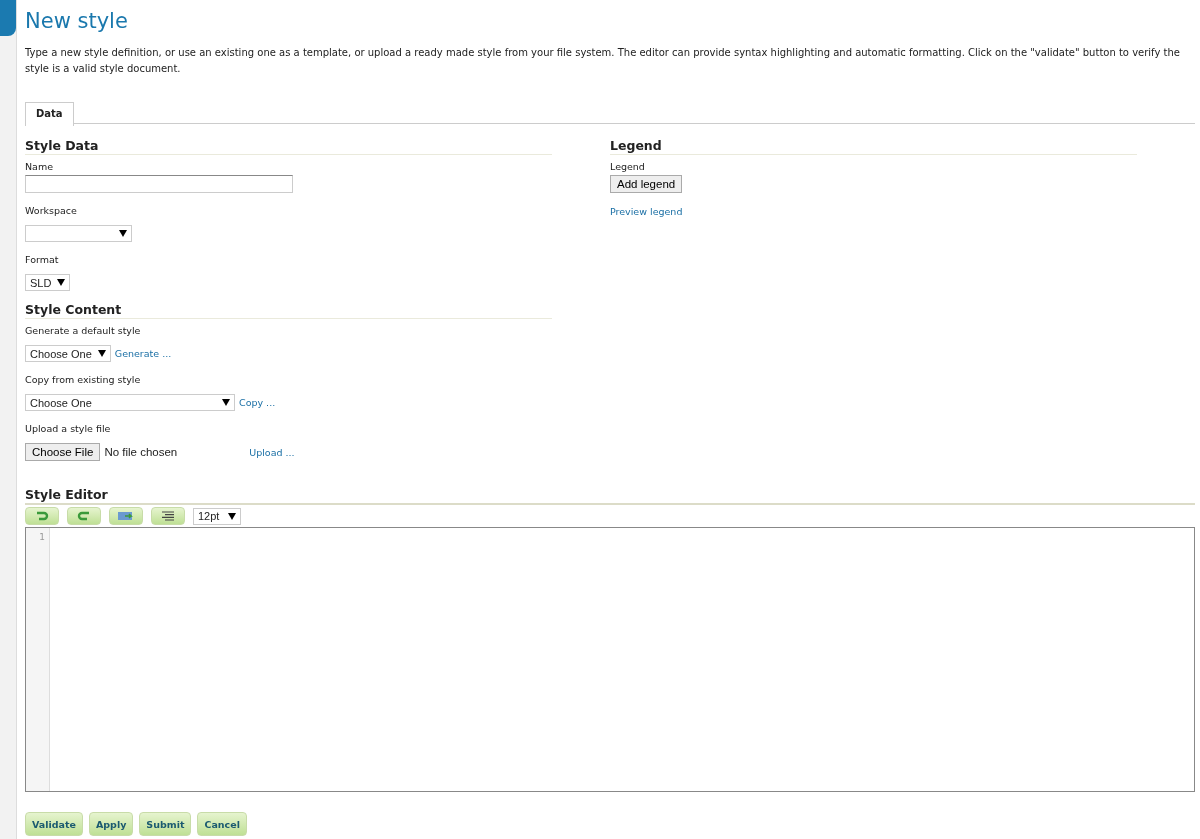 This screenshot has width=1200, height=839. I want to click on tab: Data, so click(49, 114).